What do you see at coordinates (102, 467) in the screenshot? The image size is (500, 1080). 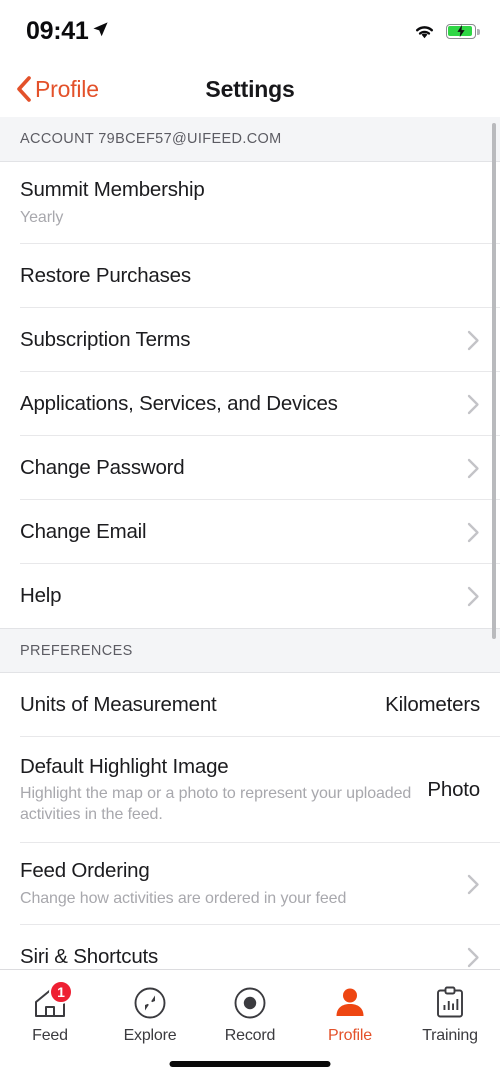 I see `row-title: Change Password` at bounding box center [102, 467].